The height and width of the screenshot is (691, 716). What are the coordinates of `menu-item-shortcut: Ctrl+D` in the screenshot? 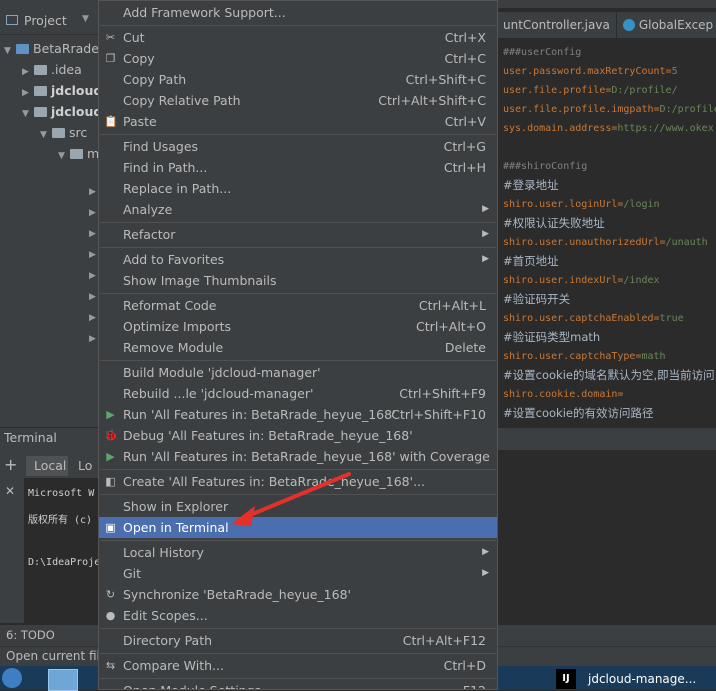 It's located at (464, 665).